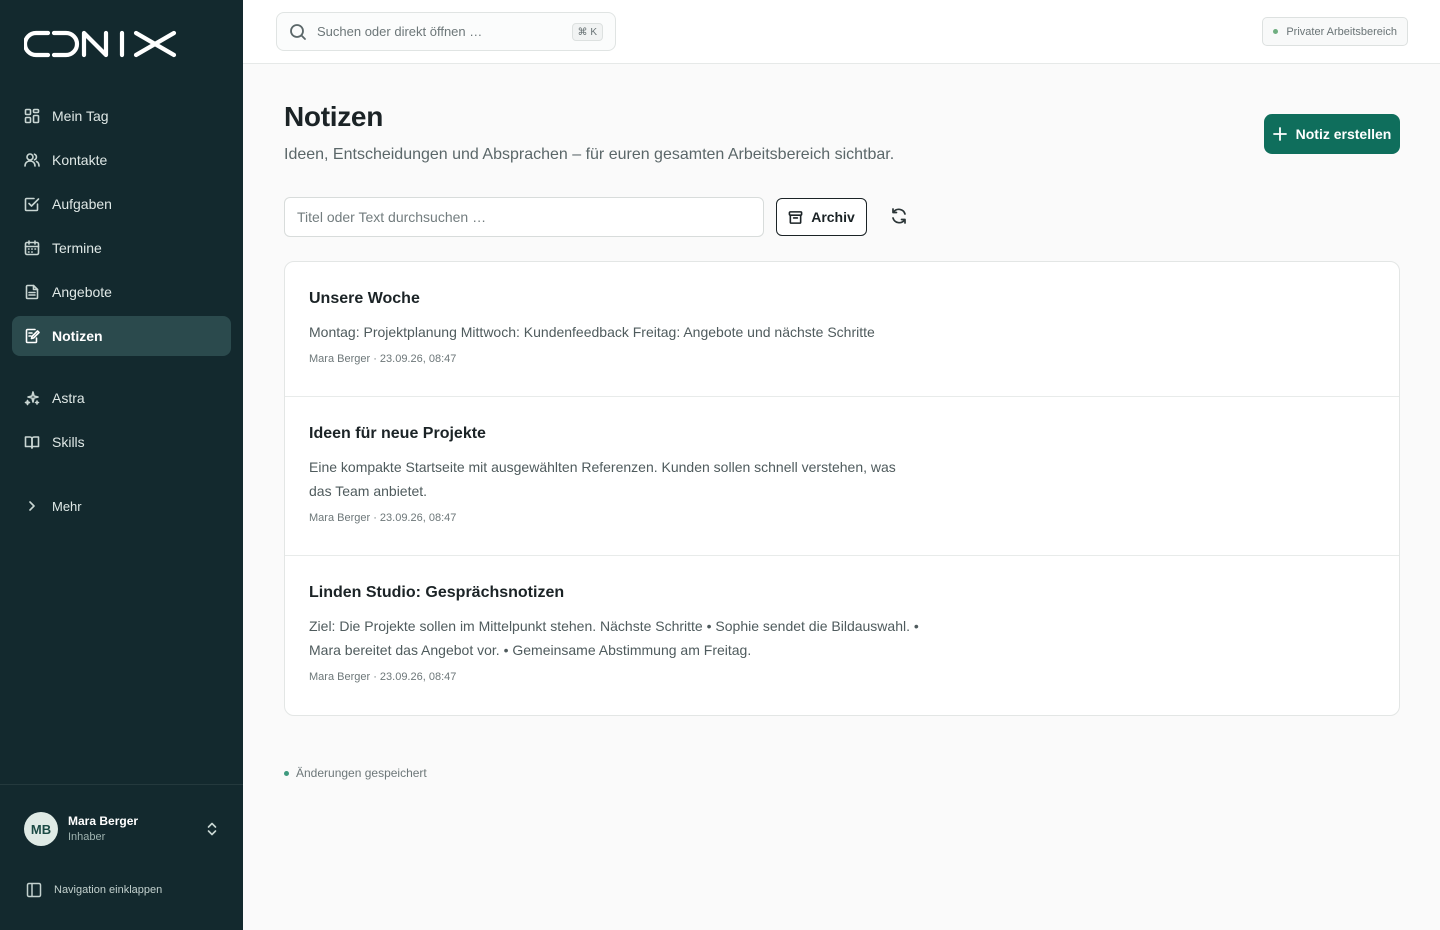 The width and height of the screenshot is (1440, 930). What do you see at coordinates (524, 217) in the screenshot?
I see `notes-search-input` at bounding box center [524, 217].